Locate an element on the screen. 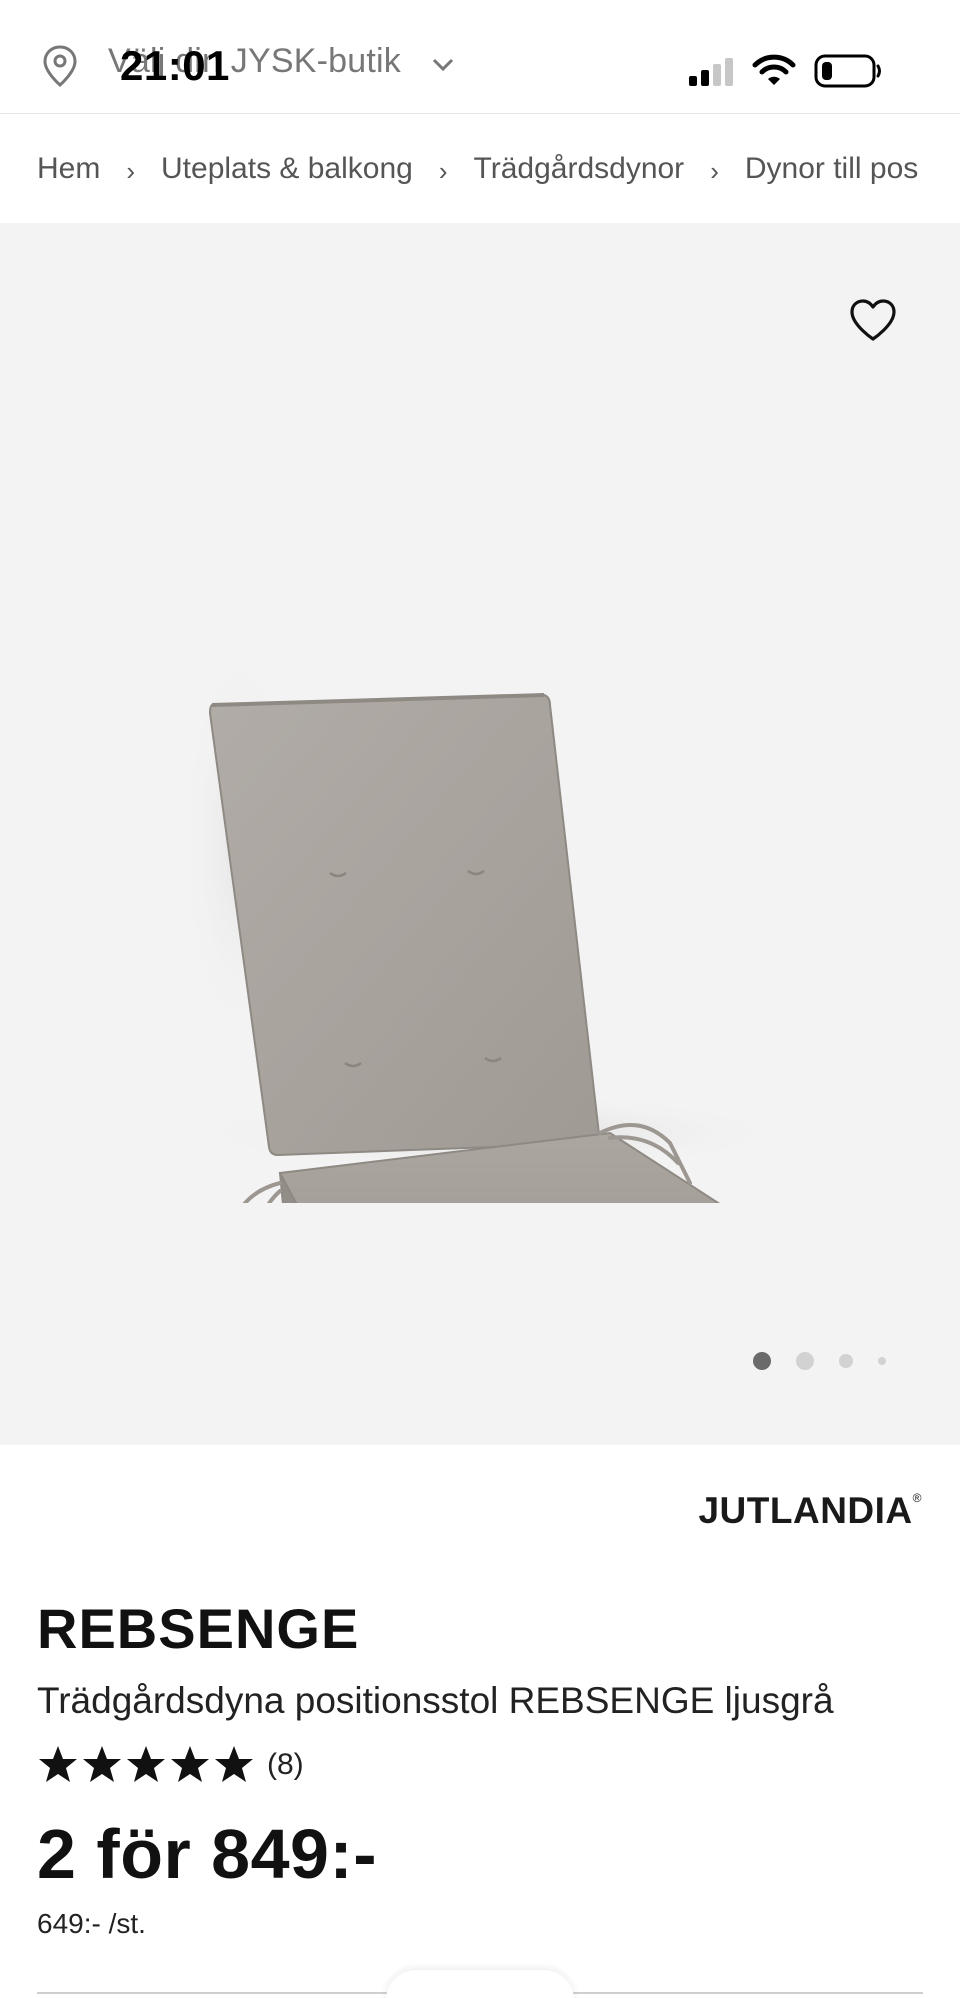 The image size is (960, 1998). brand-logo: JUTLANDIA® is located at coordinates (810, 1511).